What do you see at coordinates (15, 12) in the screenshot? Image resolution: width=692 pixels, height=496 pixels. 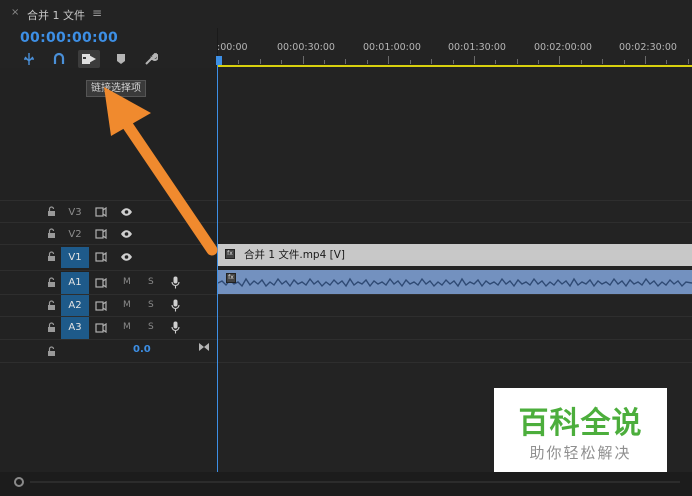 I see `tab-close-icon: ×` at bounding box center [15, 12].